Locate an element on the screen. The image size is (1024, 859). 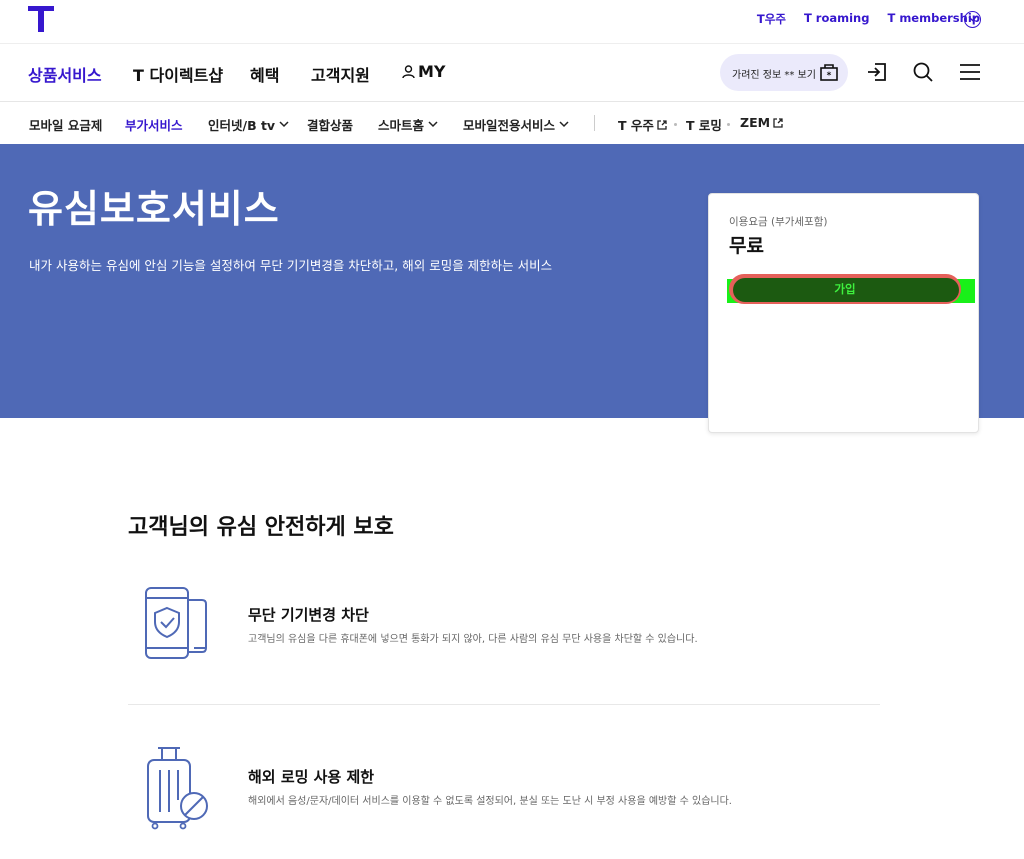
nav-item-t-direct-shop: T 다이렉트샵 is located at coordinates (178, 74).